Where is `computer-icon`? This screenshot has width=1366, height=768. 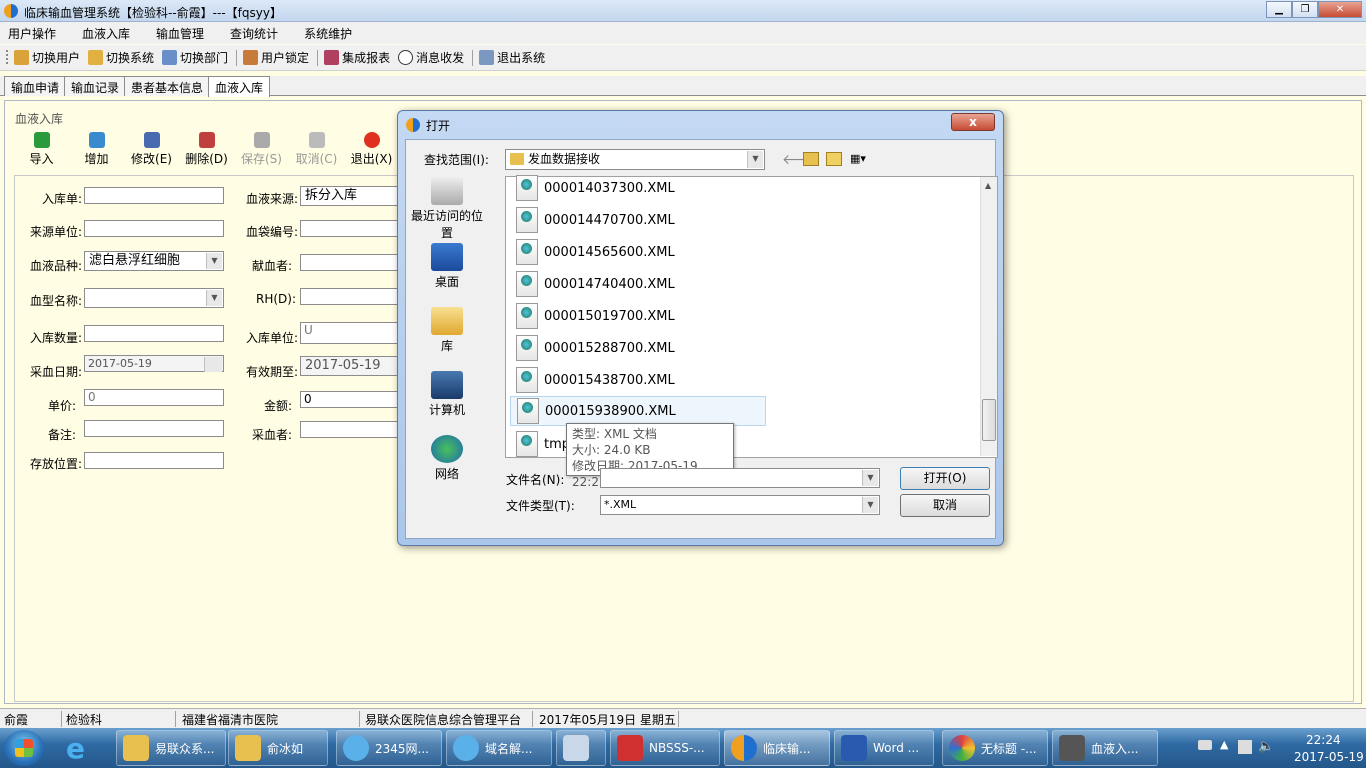 computer-icon is located at coordinates (447, 385).